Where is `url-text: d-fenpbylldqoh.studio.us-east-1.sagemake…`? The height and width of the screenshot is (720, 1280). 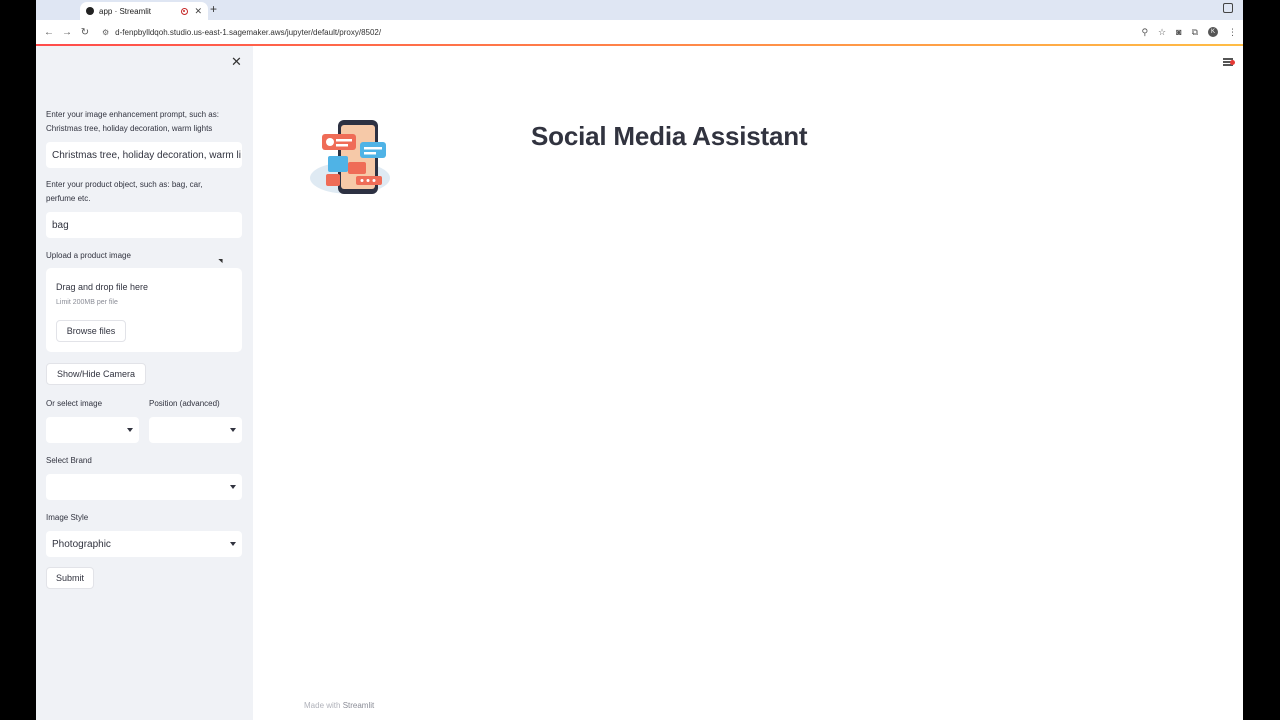 url-text: d-fenpbylldqoh.studio.us-east-1.sagemake… is located at coordinates (248, 32).